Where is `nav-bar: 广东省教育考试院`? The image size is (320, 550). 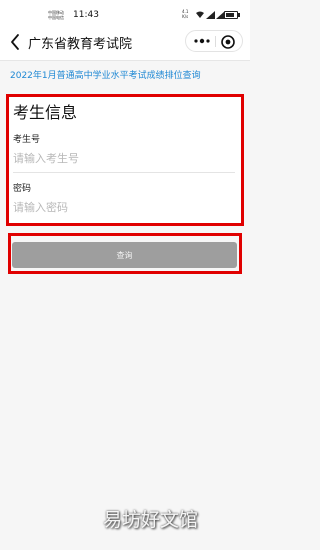
nav-bar: 广东省教育考试院 is located at coordinates (125, 42).